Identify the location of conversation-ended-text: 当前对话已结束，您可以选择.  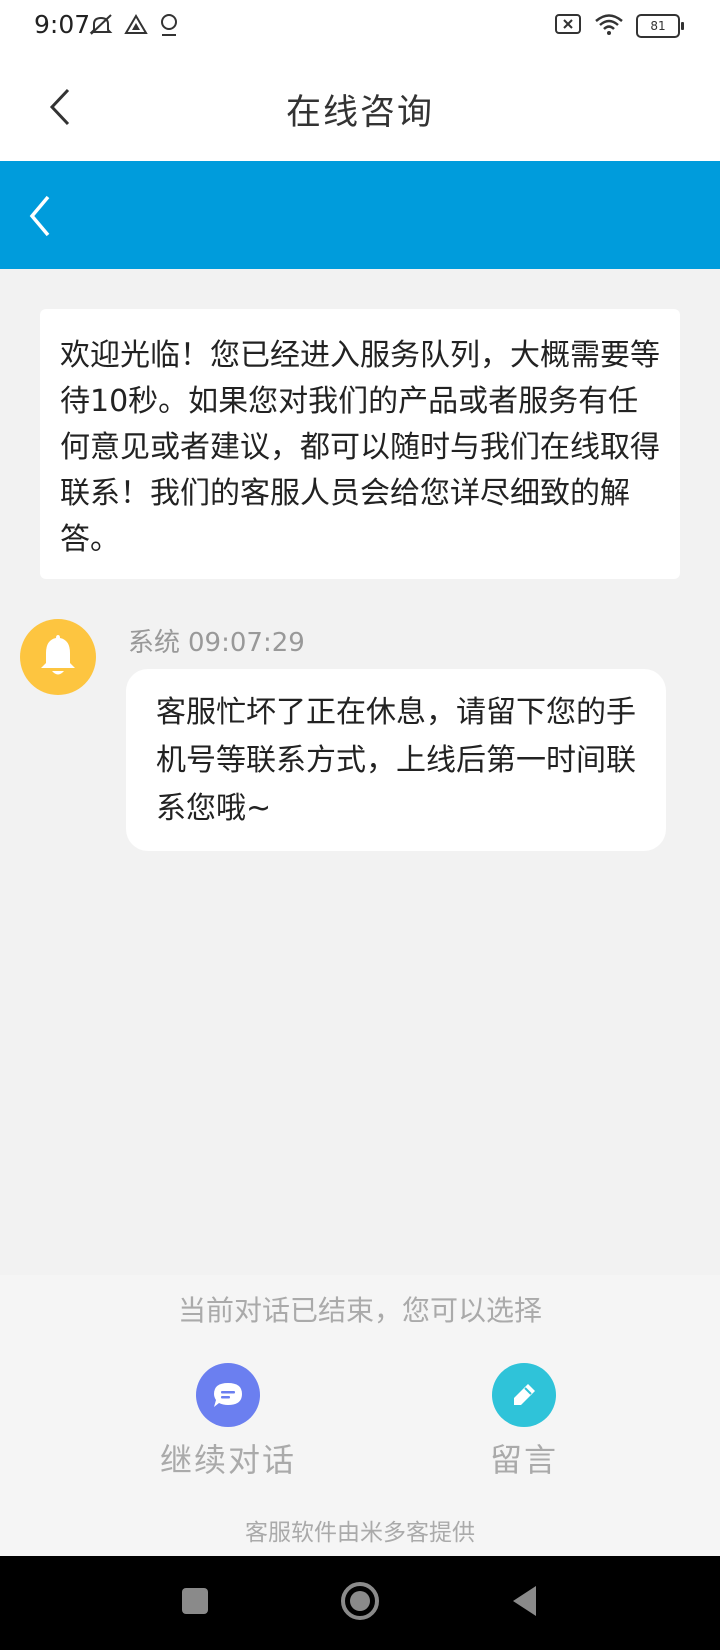
(359, 1310).